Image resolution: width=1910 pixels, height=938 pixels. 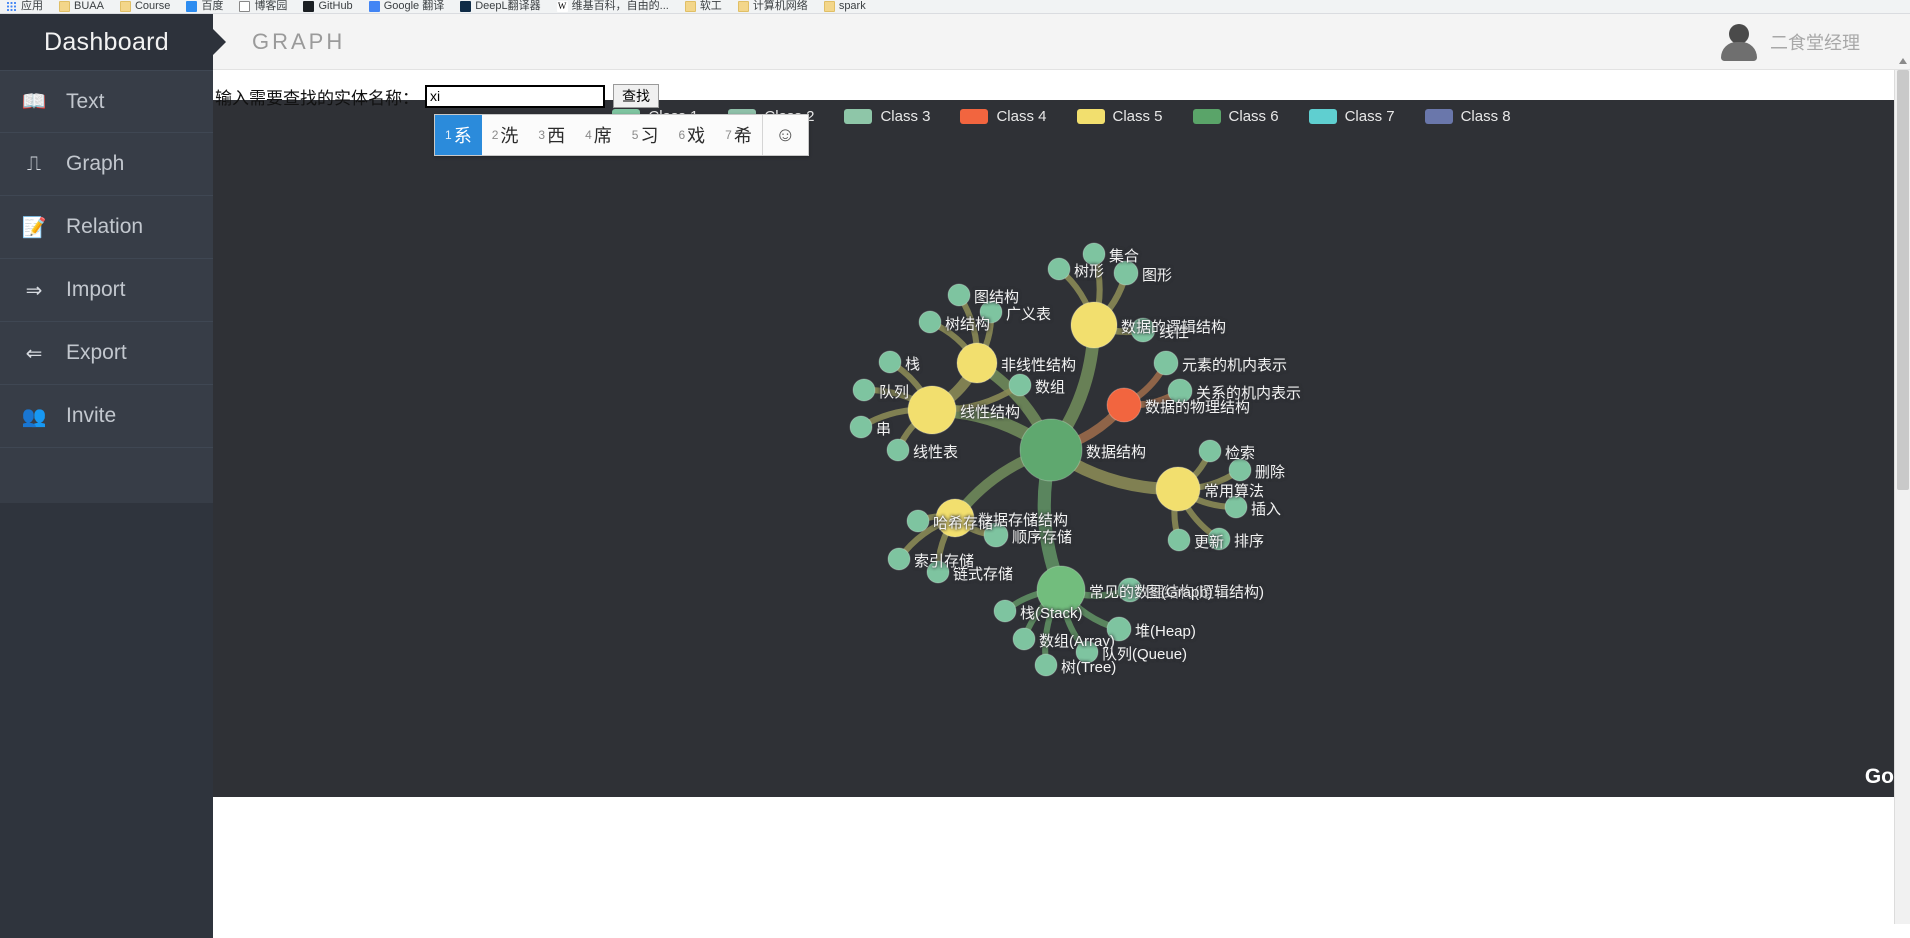 I want to click on username-label: 二食堂经理, so click(x=1815, y=42).